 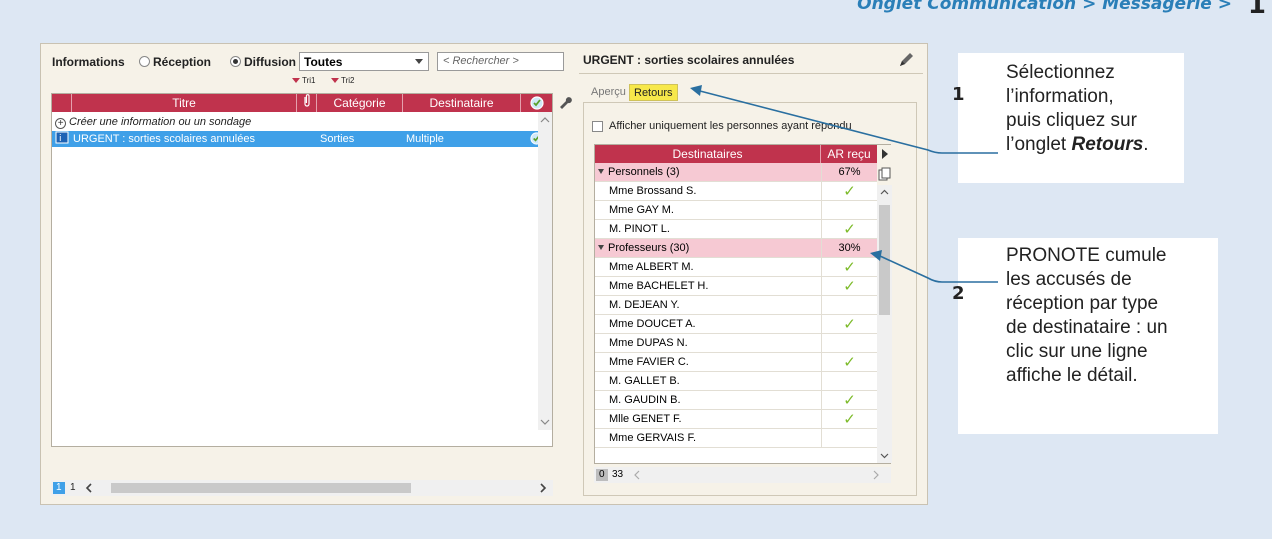 What do you see at coordinates (844, 184) in the screenshot?
I see `callout-leaders` at bounding box center [844, 184].